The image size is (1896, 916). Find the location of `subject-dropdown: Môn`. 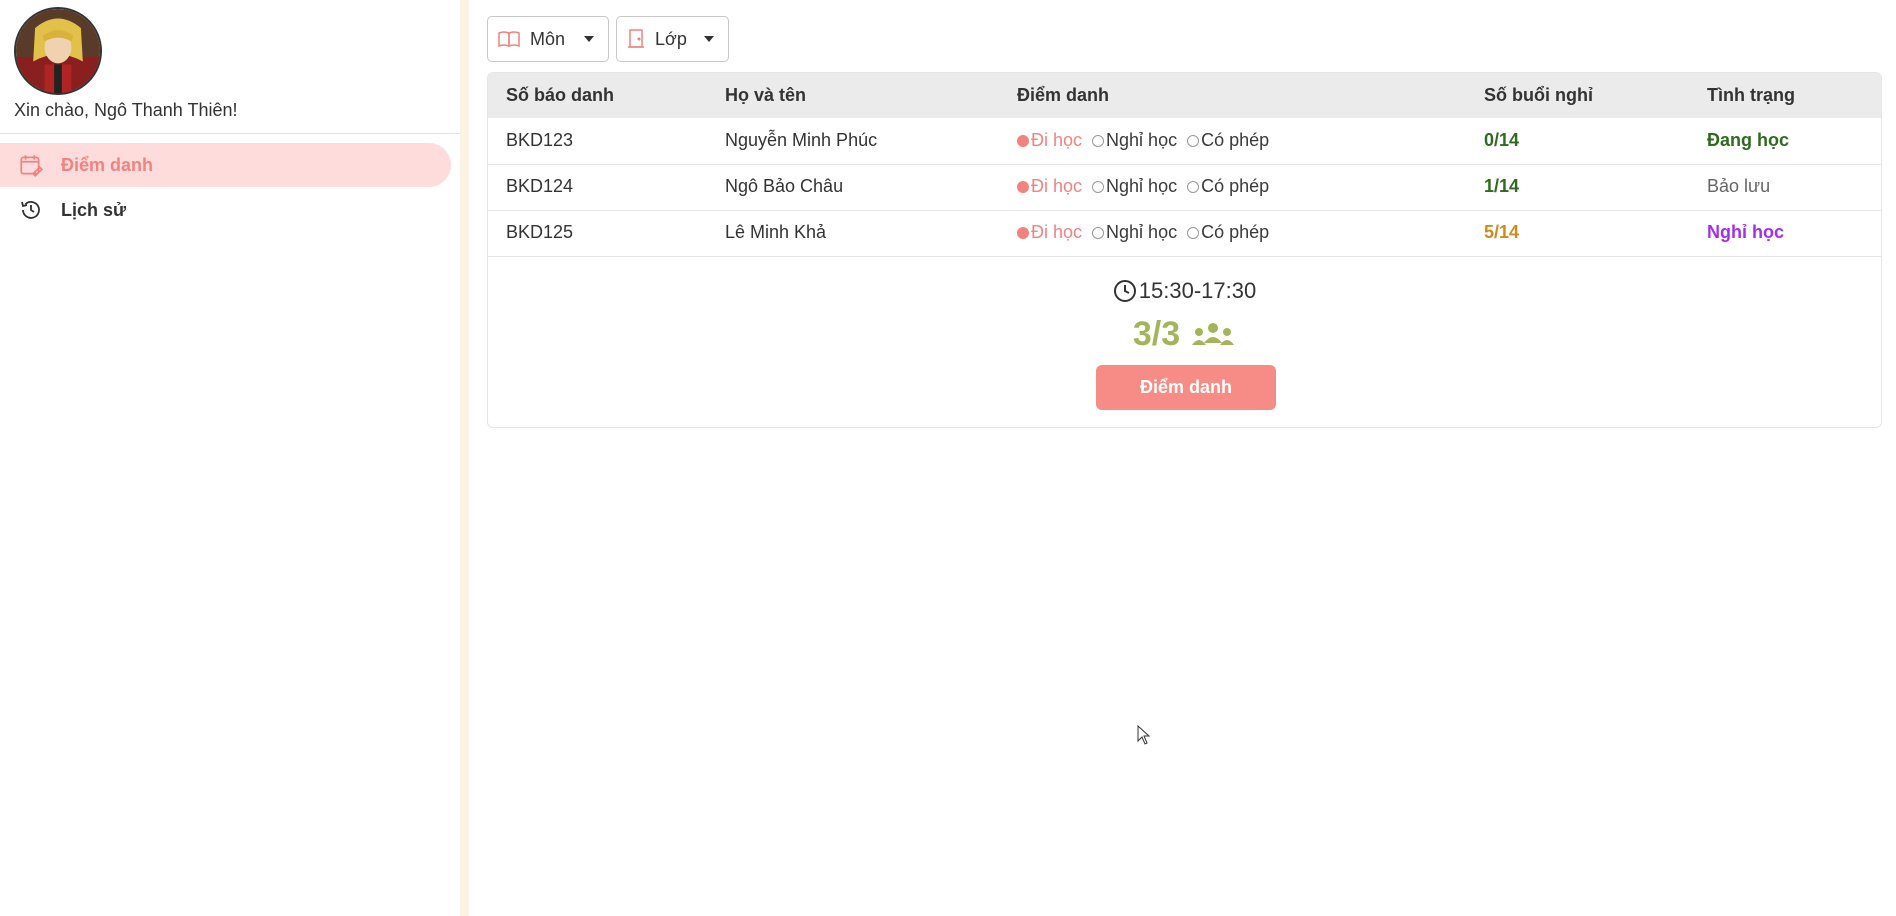

subject-dropdown: Môn is located at coordinates (548, 39).